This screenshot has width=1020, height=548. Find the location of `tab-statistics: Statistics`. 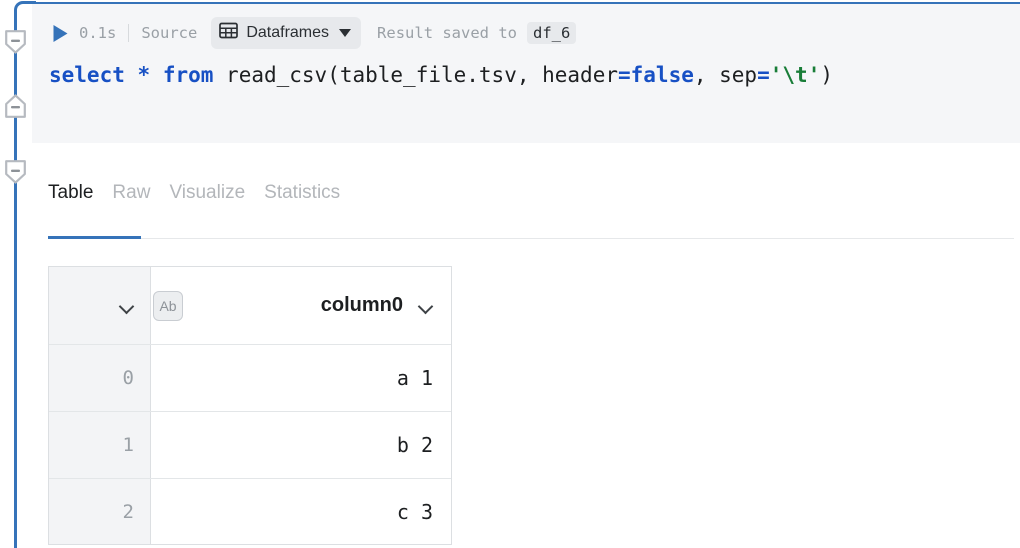

tab-statistics: Statistics is located at coordinates (311, 201).